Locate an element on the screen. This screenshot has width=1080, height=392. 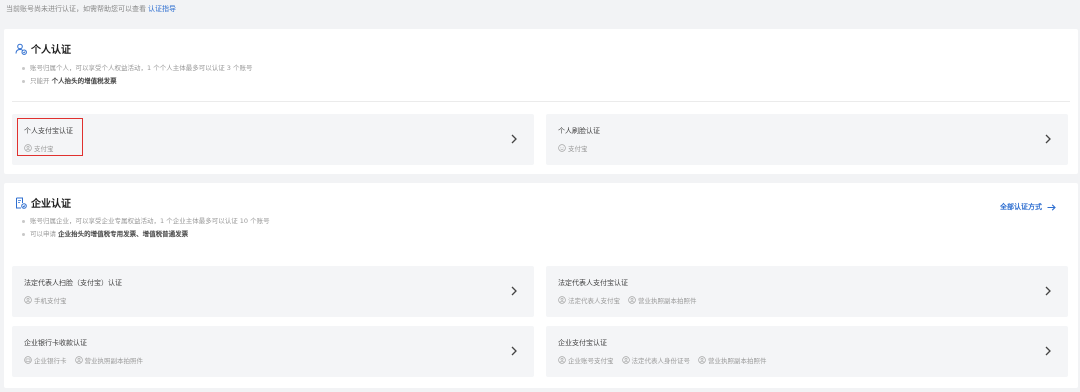
person-shield-icon is located at coordinates (21, 49).